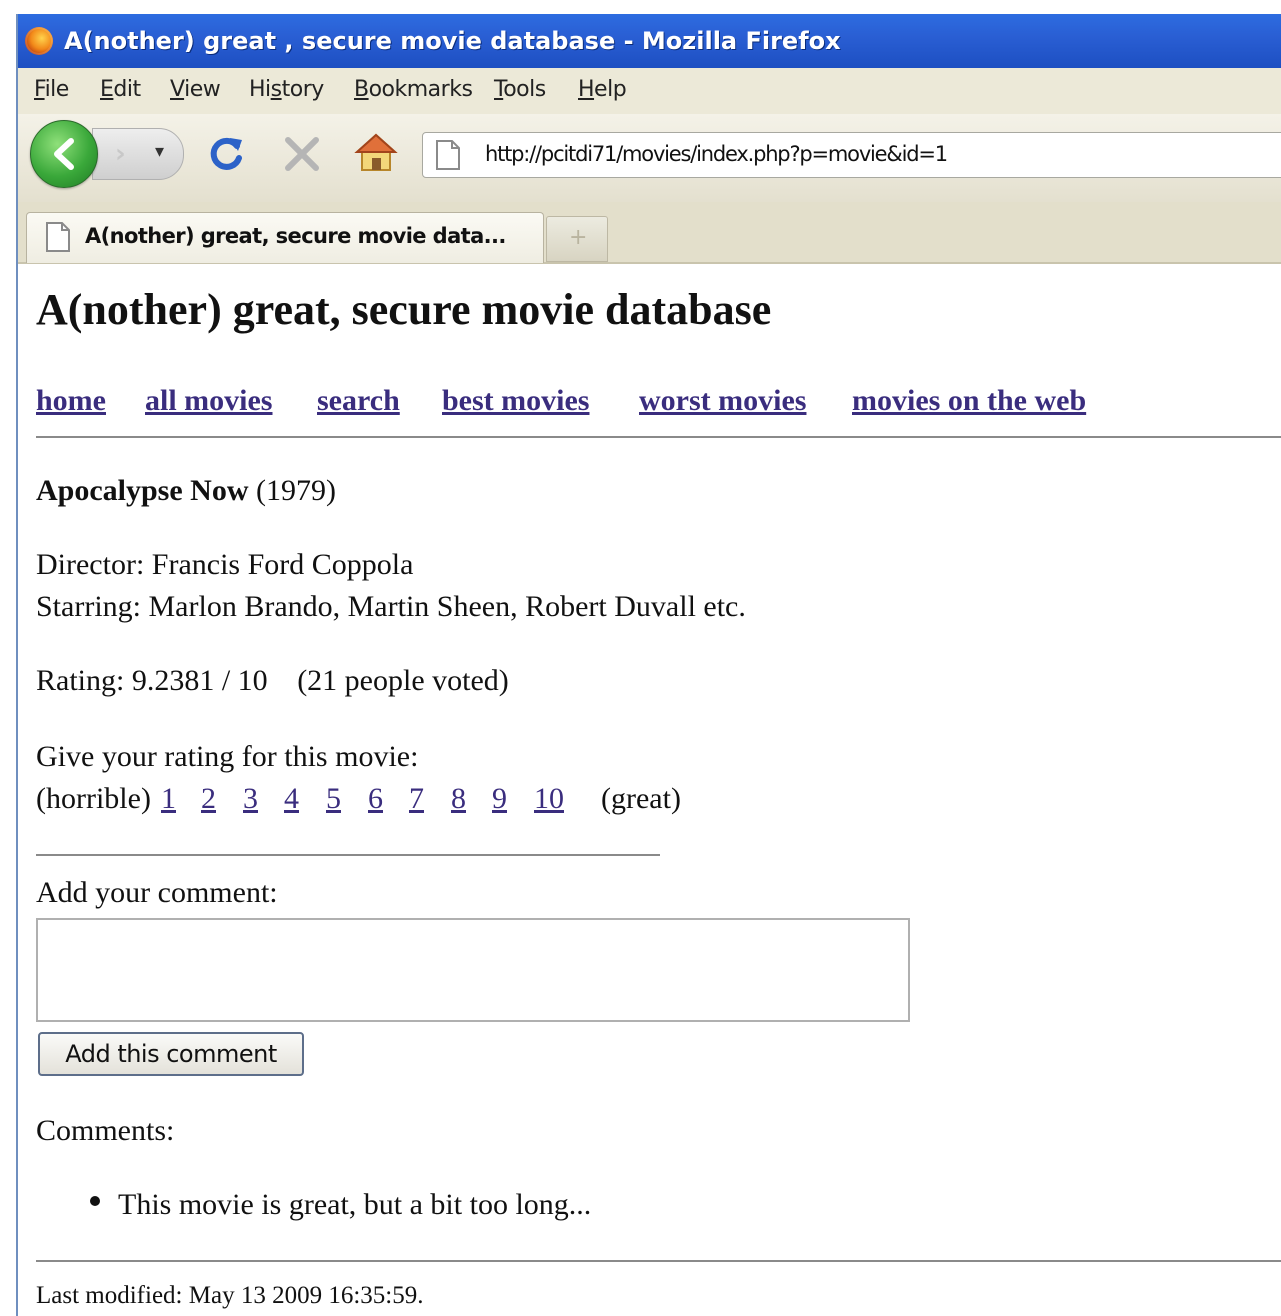  I want to click on comment-input, so click(473, 970).